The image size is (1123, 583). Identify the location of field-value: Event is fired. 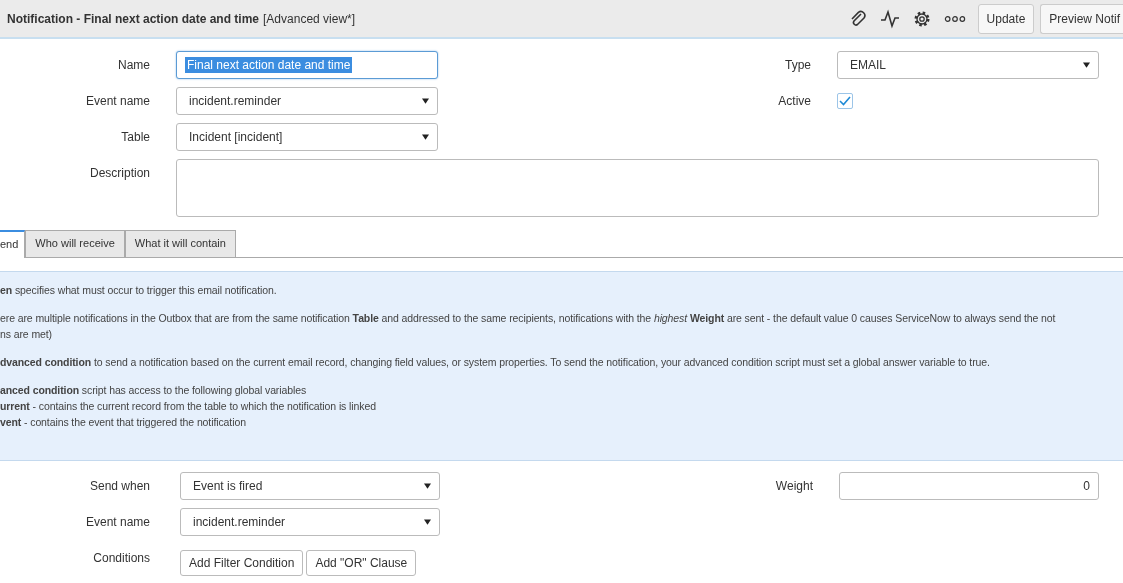
(228, 486).